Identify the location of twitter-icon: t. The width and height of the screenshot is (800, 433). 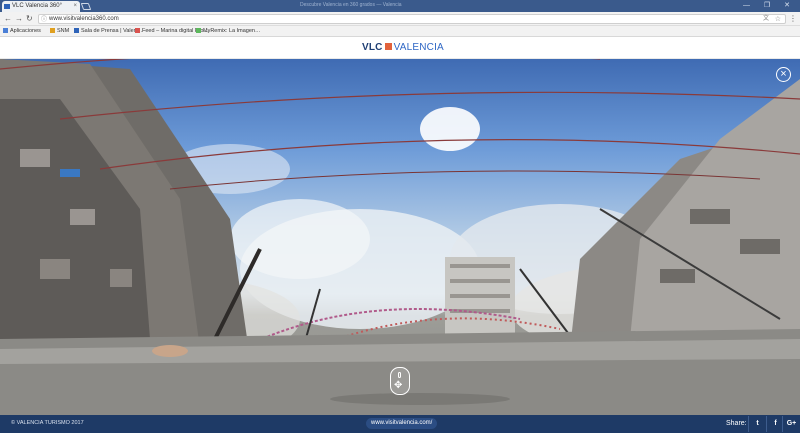
(757, 424).